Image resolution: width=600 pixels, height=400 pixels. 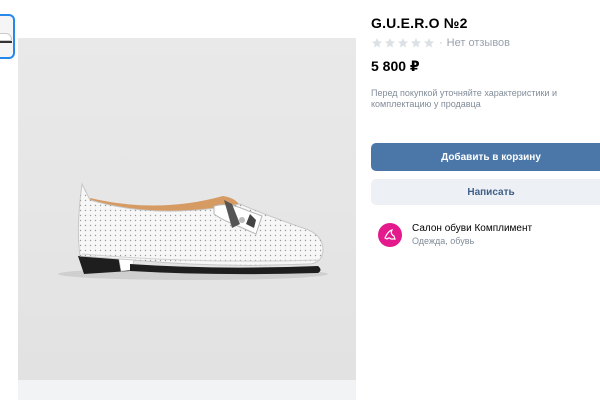 I want to click on add-to-cart-button: Добавить в корзину, so click(x=485, y=157).